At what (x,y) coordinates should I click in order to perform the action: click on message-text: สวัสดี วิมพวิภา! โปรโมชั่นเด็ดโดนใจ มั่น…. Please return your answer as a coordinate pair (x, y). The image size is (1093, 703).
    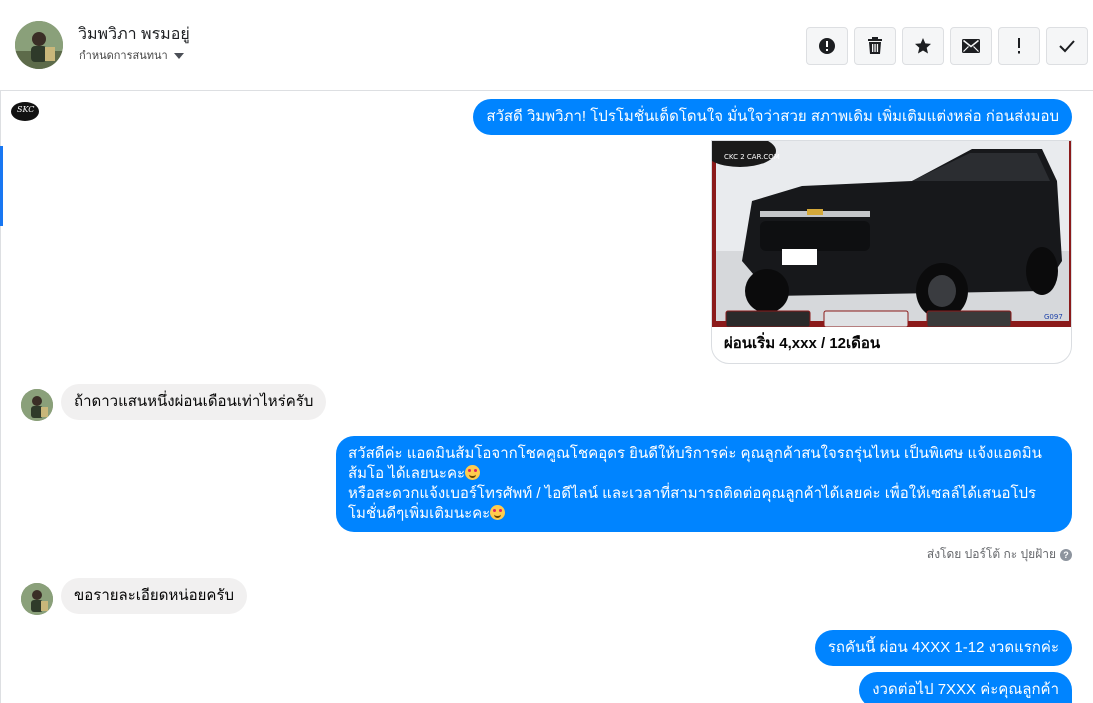
    Looking at the image, I should click on (772, 116).